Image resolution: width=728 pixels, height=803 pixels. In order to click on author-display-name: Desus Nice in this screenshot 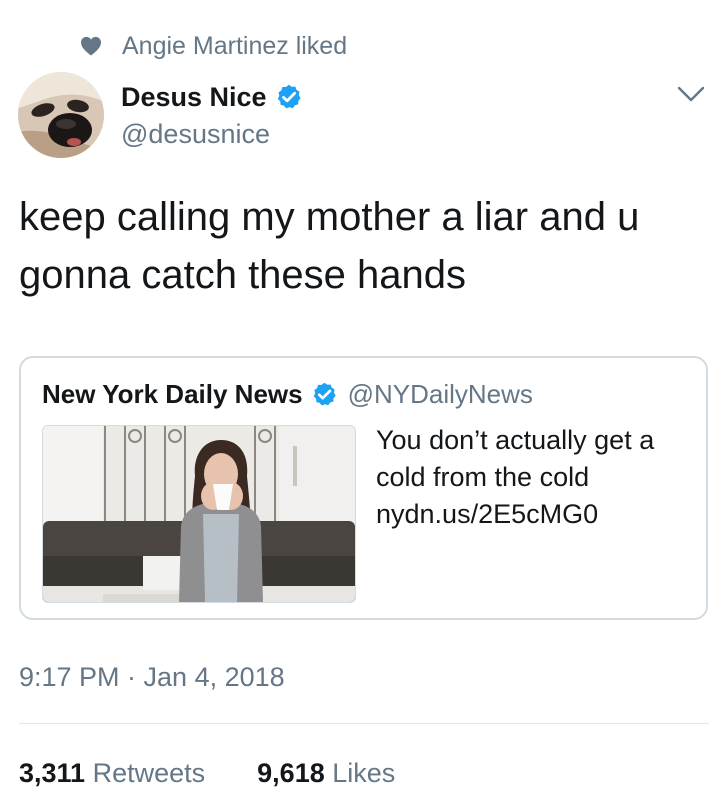, I will do `click(194, 97)`.